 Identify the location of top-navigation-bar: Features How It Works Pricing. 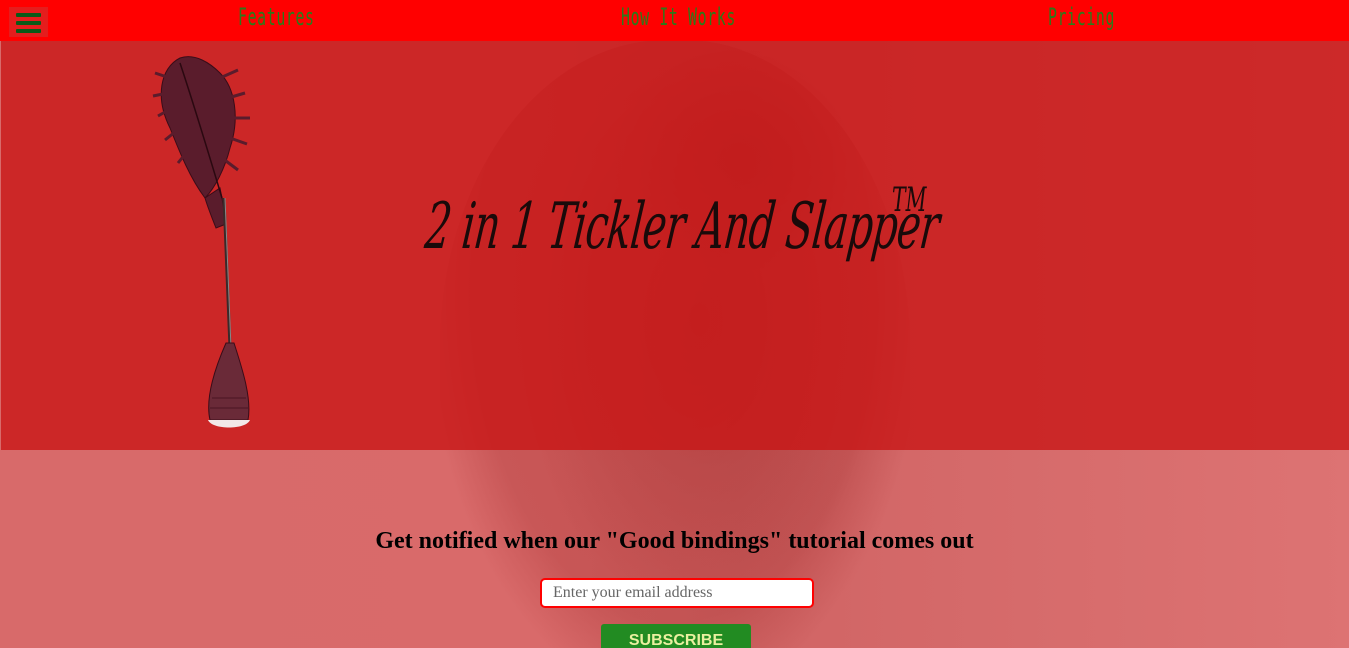
(674, 20).